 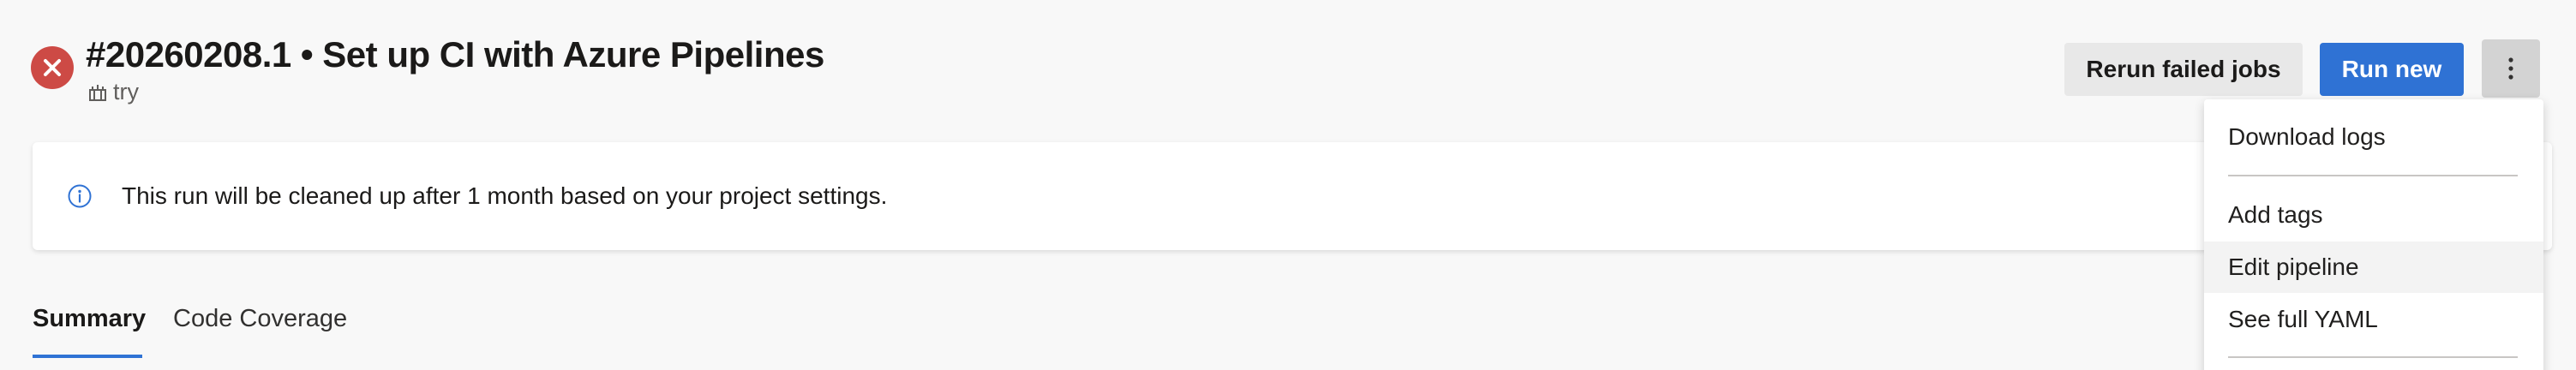 What do you see at coordinates (2183, 70) in the screenshot?
I see `rerun-failed-jobs-button: Rerun failed jobs` at bounding box center [2183, 70].